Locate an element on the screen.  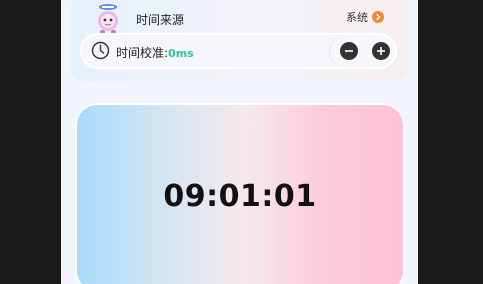
minus-icon is located at coordinates (349, 51).